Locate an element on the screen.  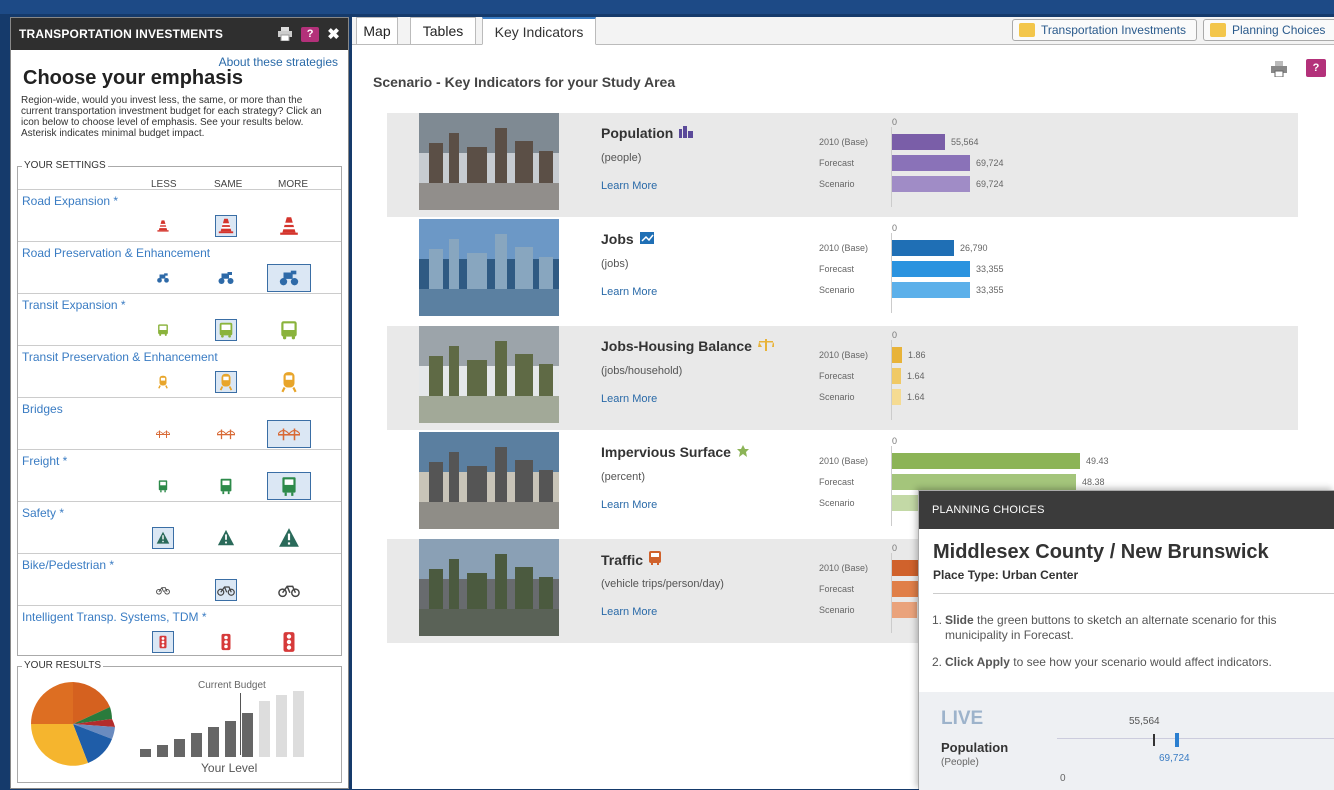
leaf-icon is located at coordinates (742, 452).